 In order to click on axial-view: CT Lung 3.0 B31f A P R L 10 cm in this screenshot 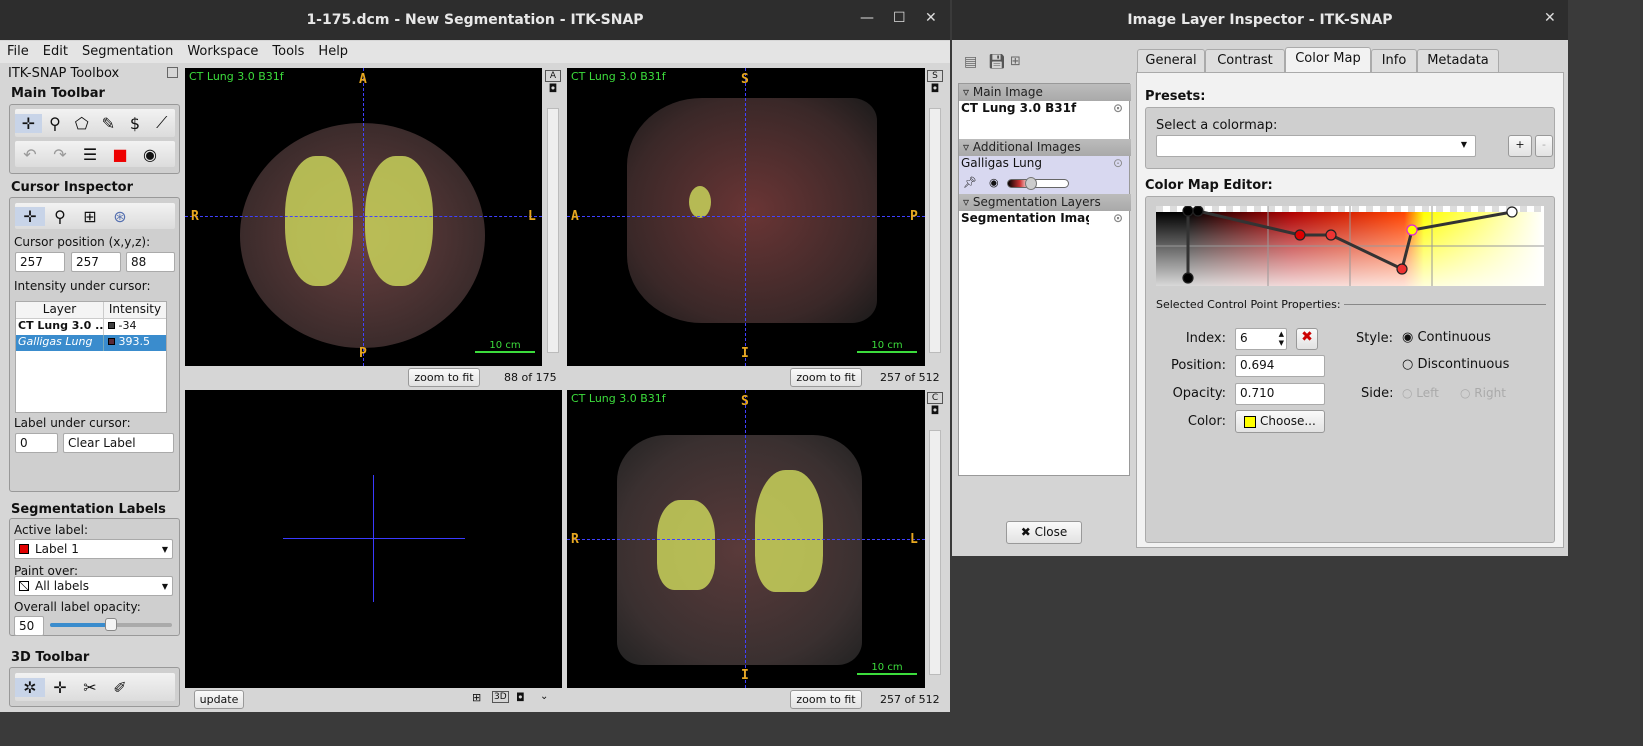, I will do `click(363, 217)`.